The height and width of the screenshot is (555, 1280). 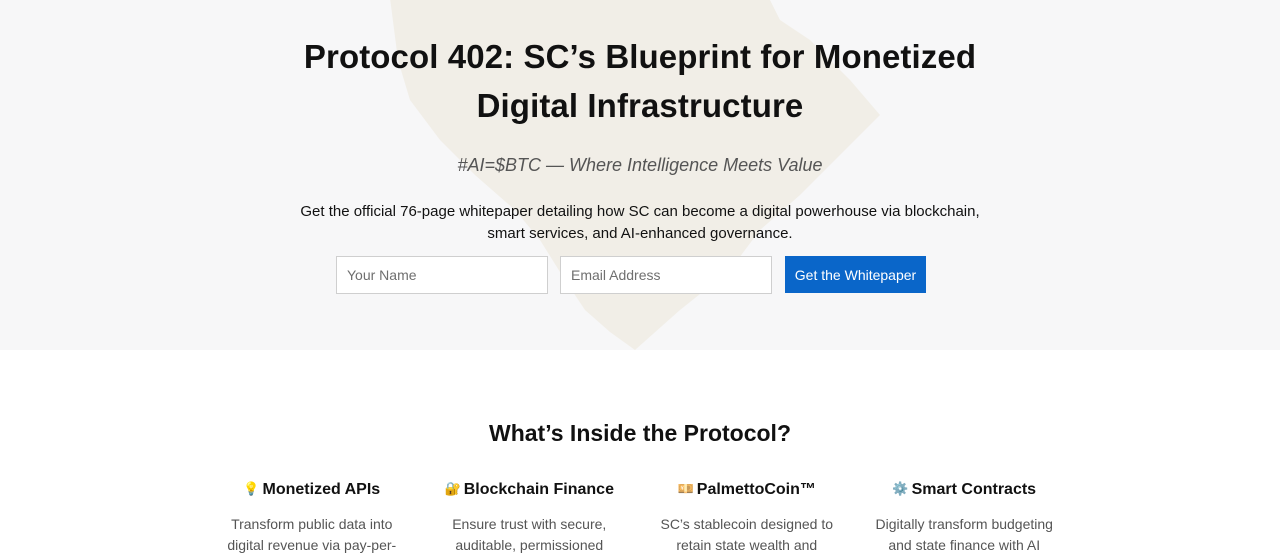 What do you see at coordinates (251, 488) in the screenshot?
I see `lightbulb-icon: 💡` at bounding box center [251, 488].